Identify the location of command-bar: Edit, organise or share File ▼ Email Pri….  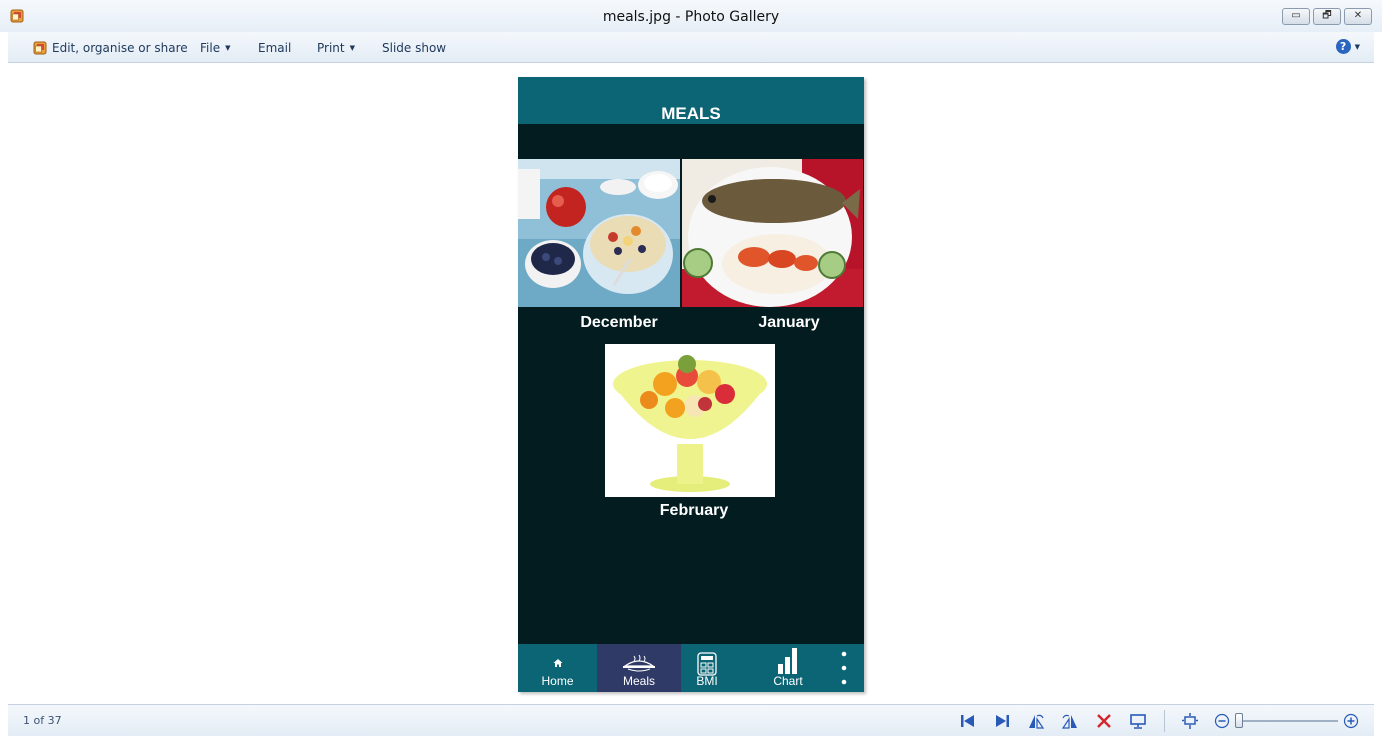
(691, 47).